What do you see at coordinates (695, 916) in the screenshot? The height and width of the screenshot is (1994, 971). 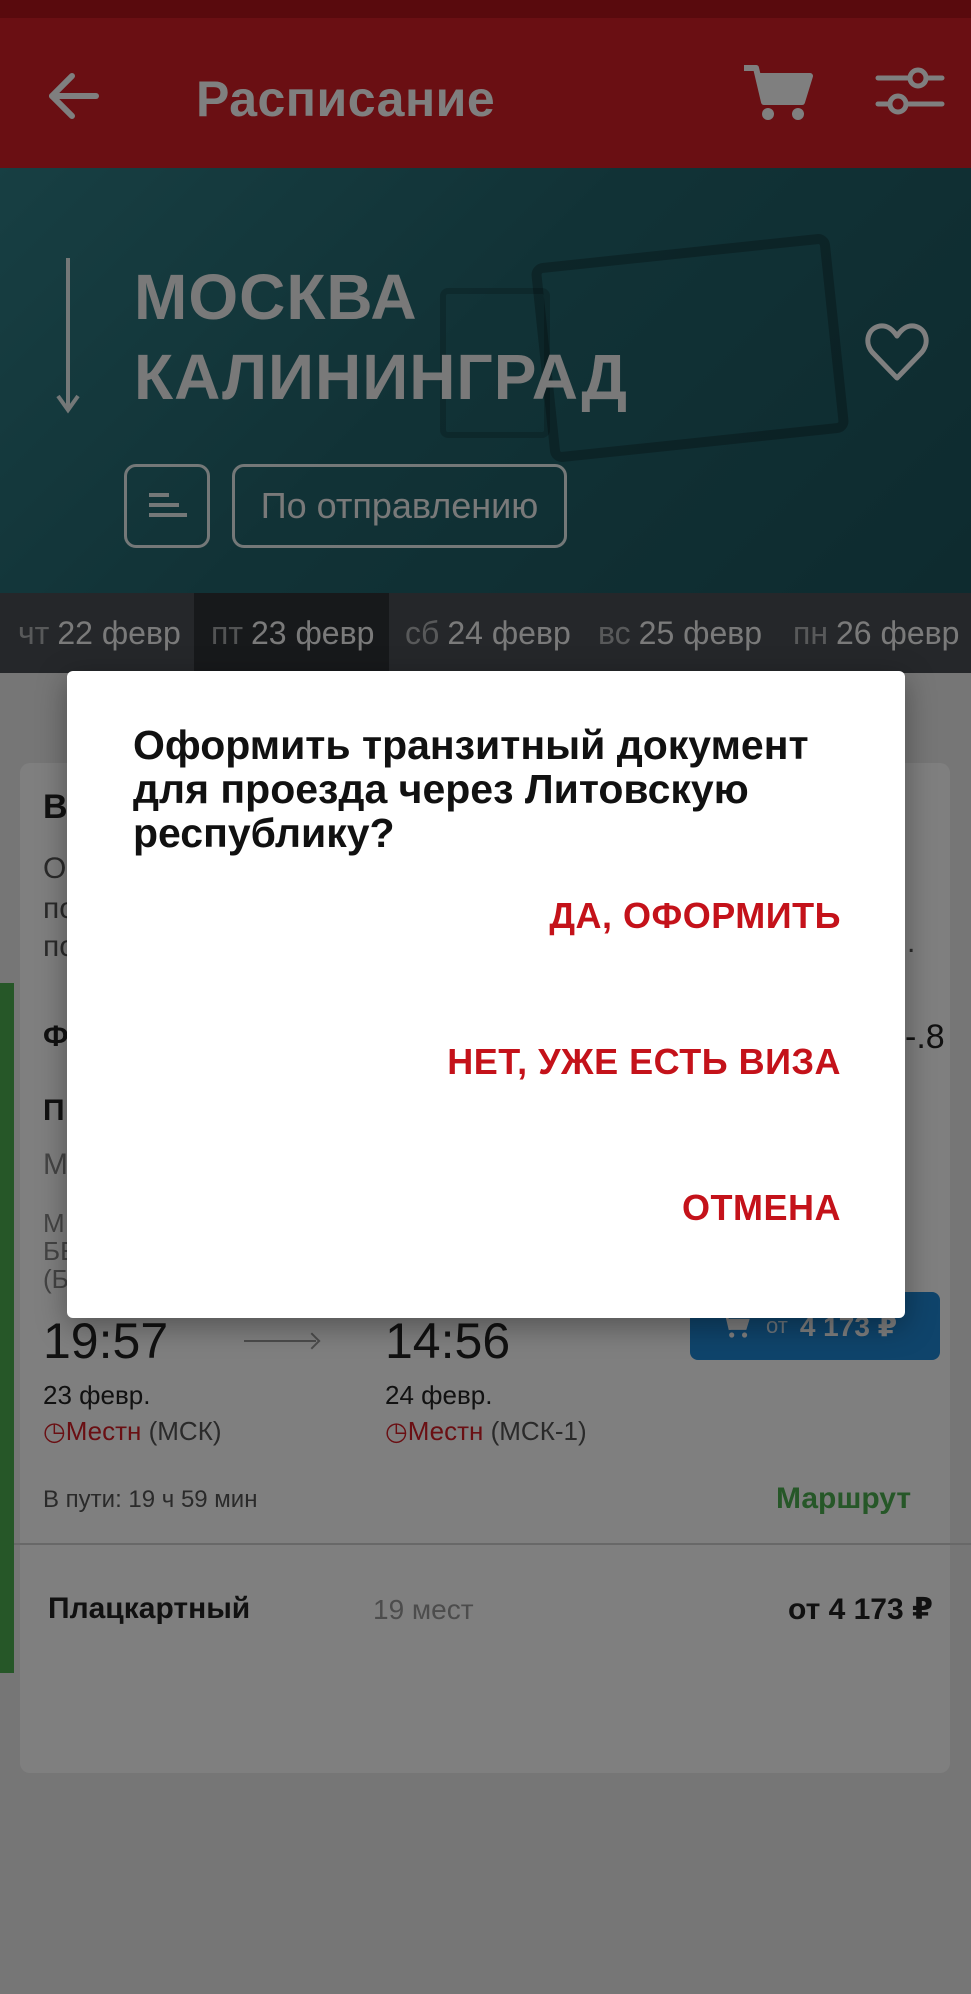 I see `confirm-button: ДА, ОФОРМИТЬ` at bounding box center [695, 916].